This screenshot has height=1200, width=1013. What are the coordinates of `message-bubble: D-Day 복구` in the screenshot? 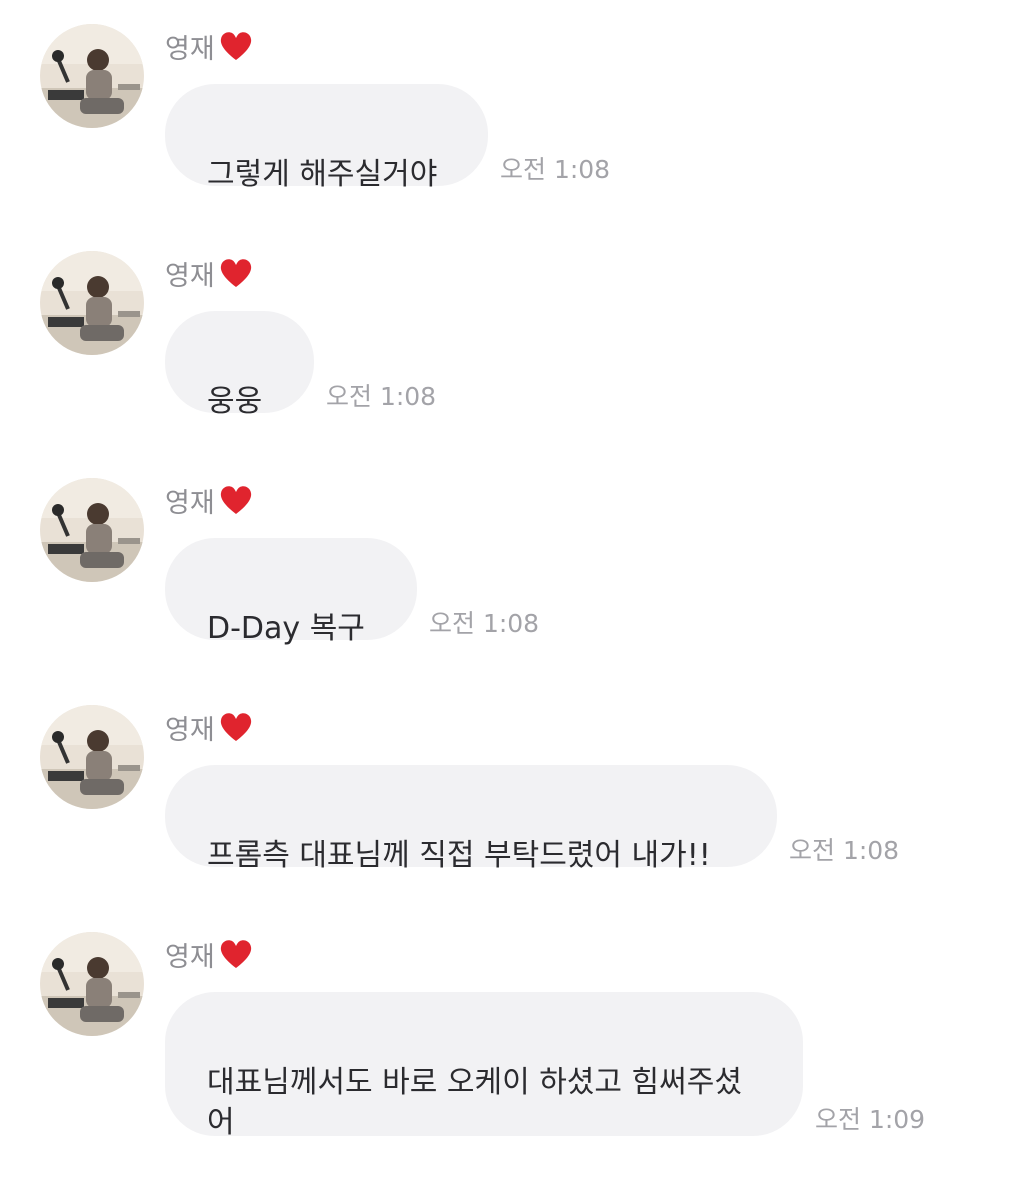 It's located at (291, 592).